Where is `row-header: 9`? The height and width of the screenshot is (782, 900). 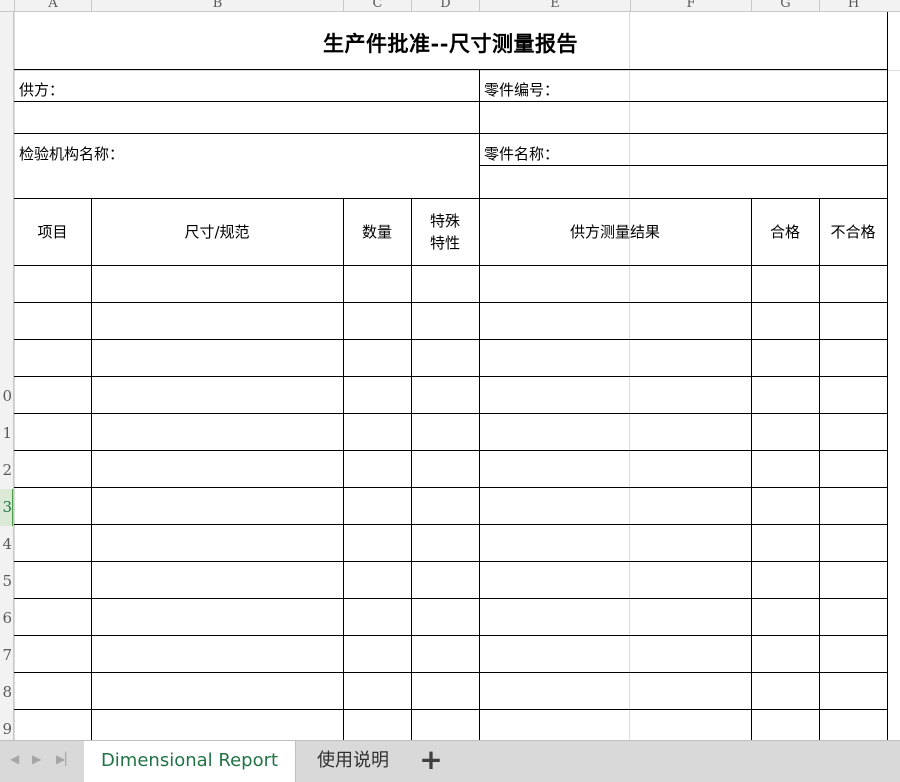 row-header: 9 is located at coordinates (6, 729).